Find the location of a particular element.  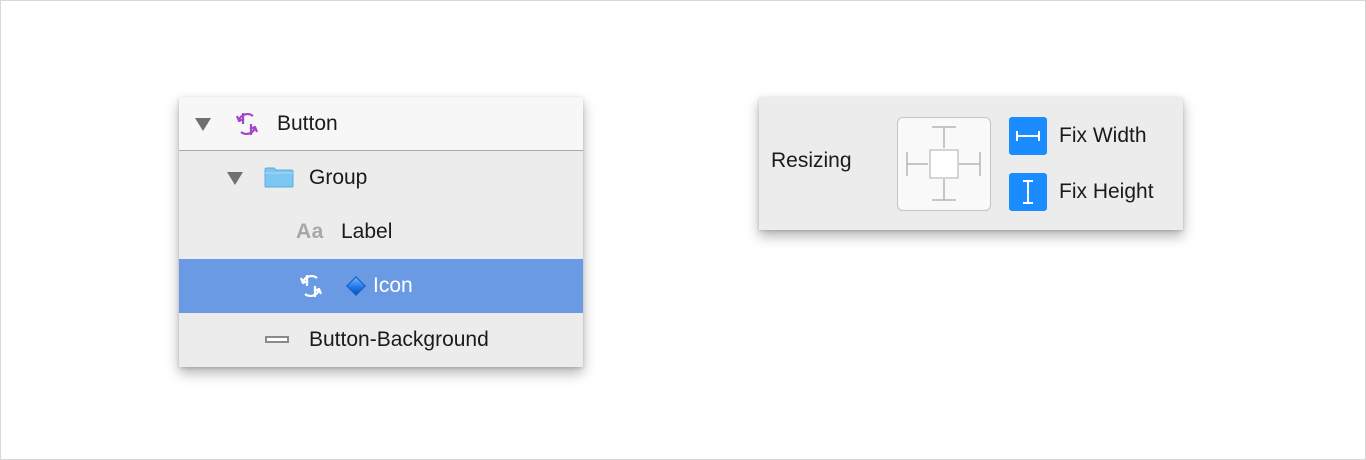

fix-height-icon is located at coordinates (1028, 192).